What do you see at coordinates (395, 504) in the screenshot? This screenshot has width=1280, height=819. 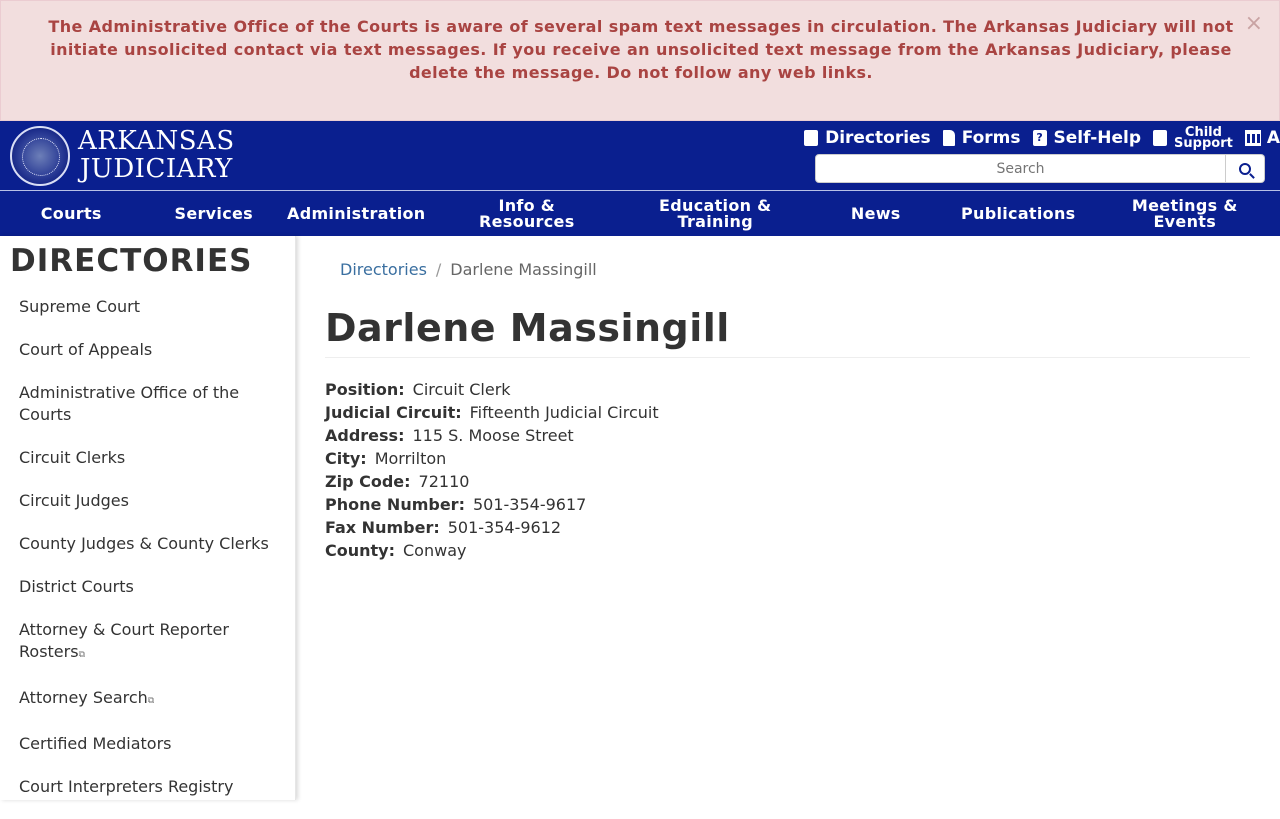 I see `detail-label: Phone Number:` at bounding box center [395, 504].